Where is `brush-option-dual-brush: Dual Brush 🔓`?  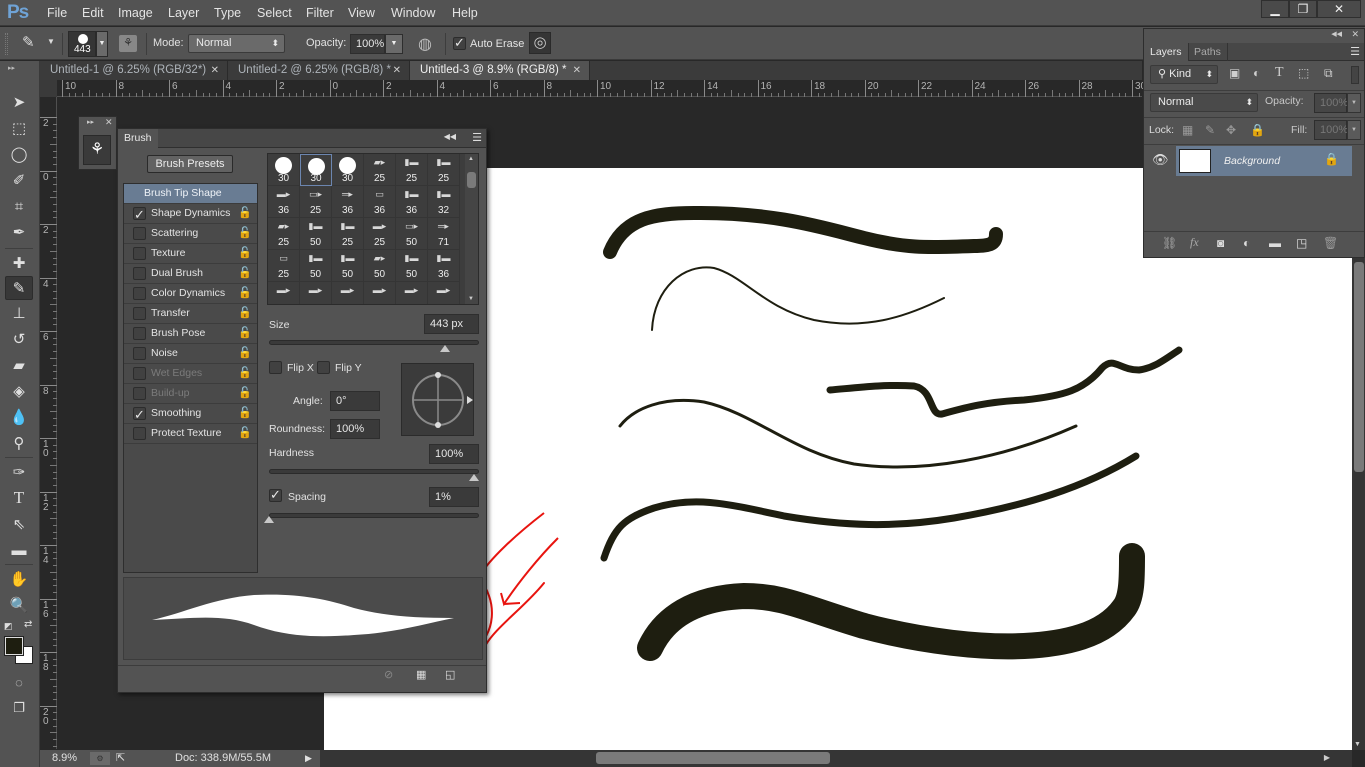 brush-option-dual-brush: Dual Brush 🔓 is located at coordinates (190, 274).